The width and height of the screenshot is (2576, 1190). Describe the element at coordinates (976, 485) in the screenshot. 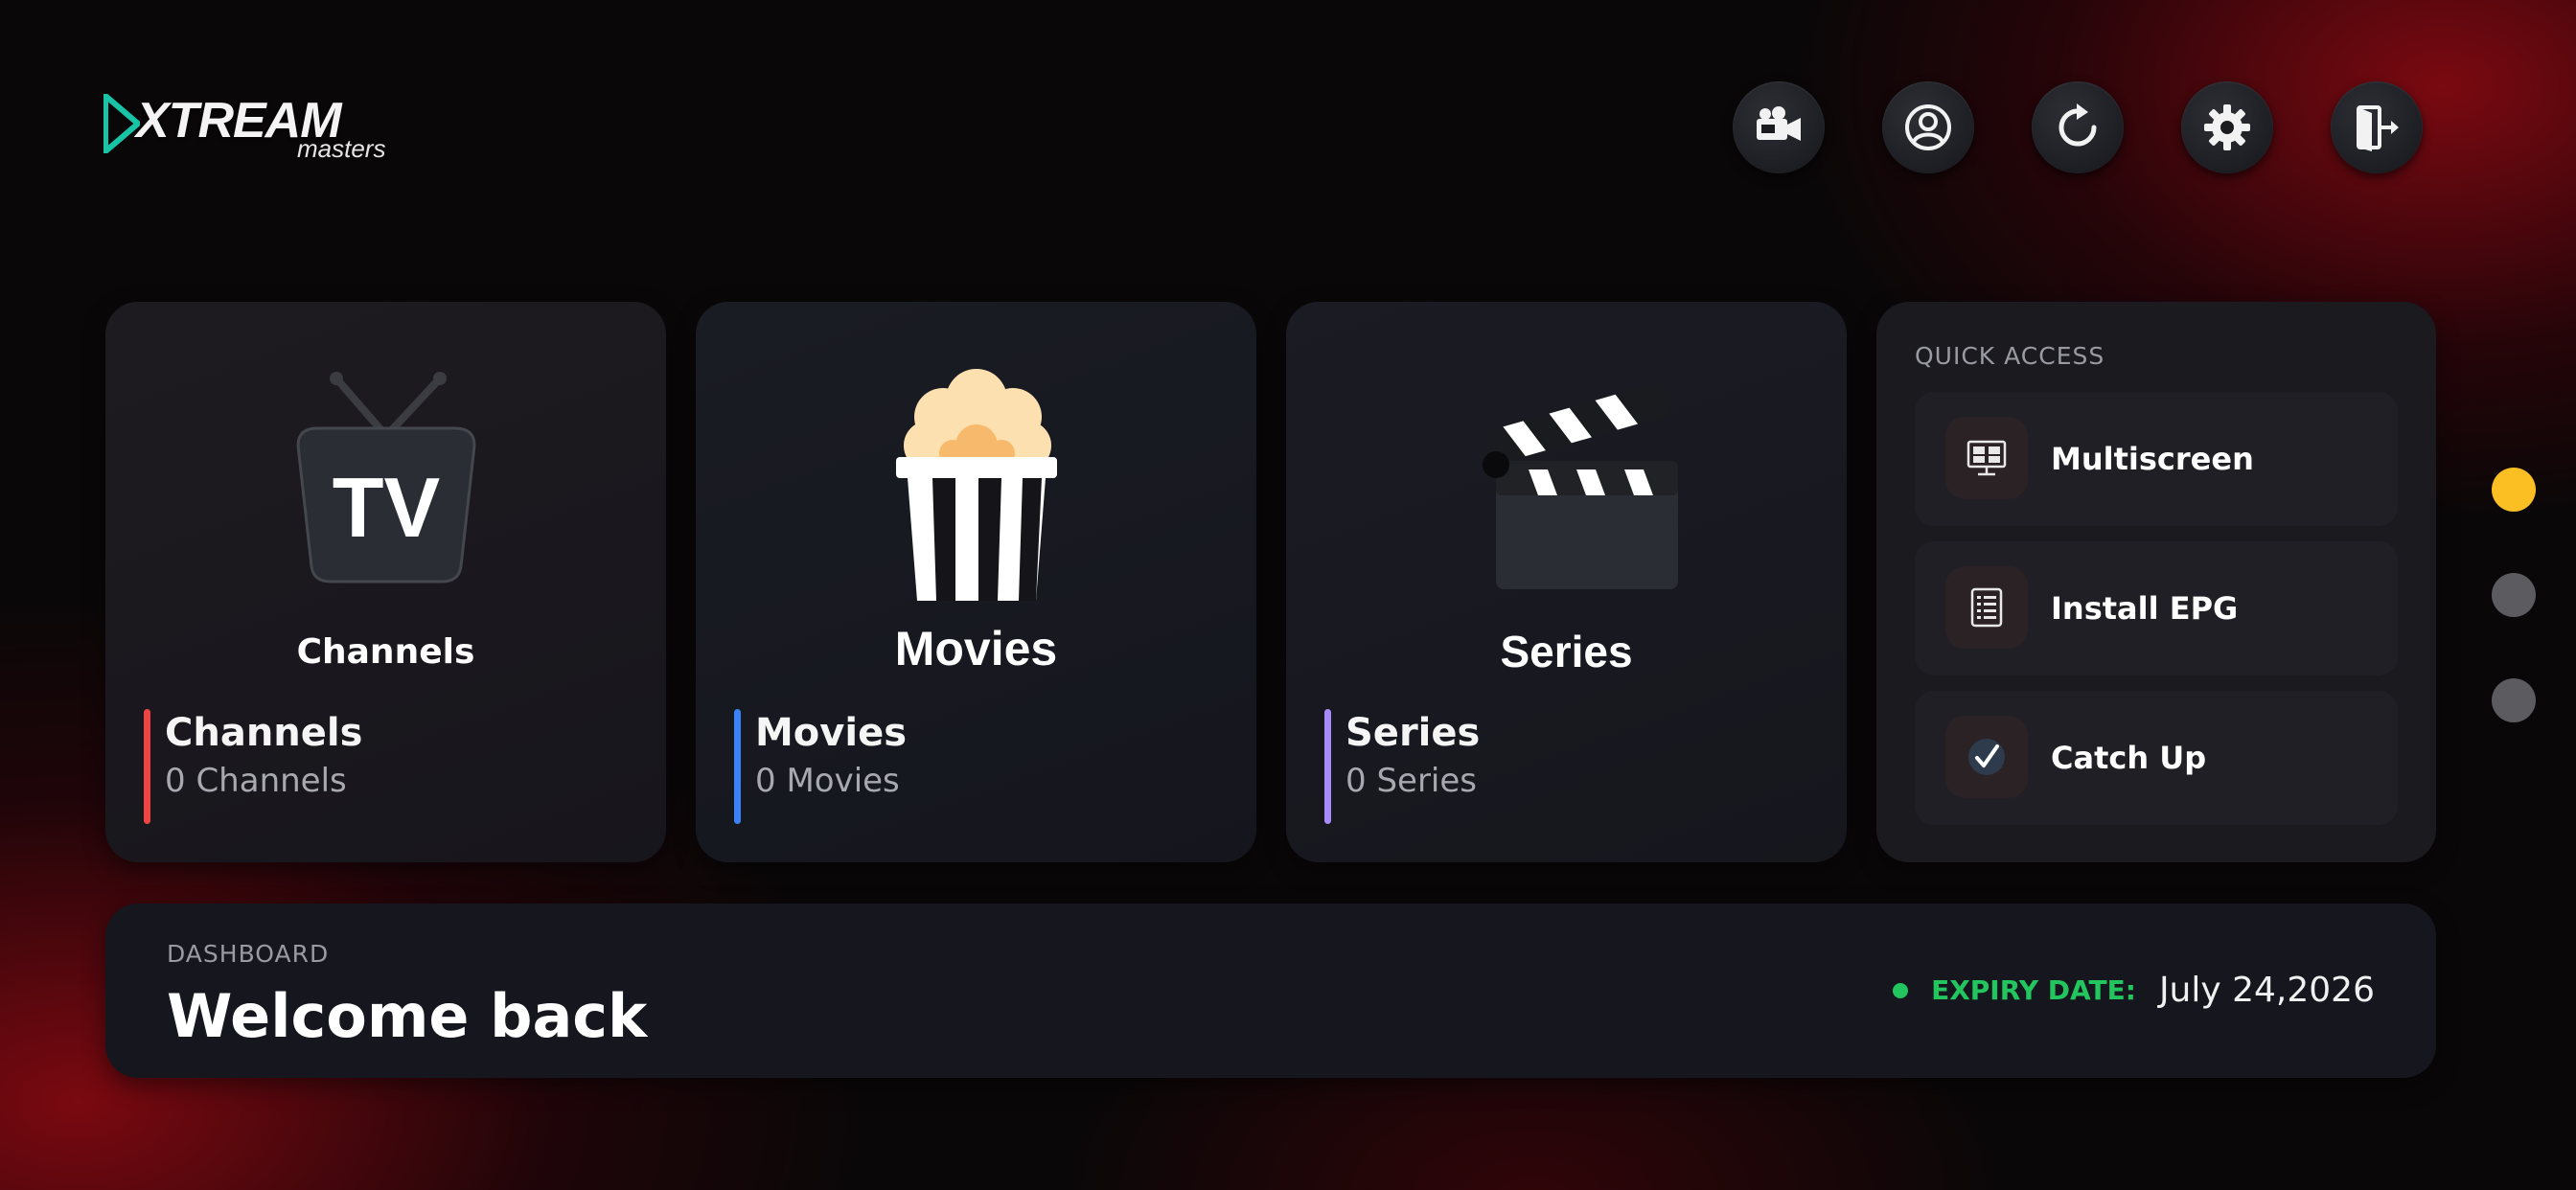

I see `popcorn-icon` at that location.